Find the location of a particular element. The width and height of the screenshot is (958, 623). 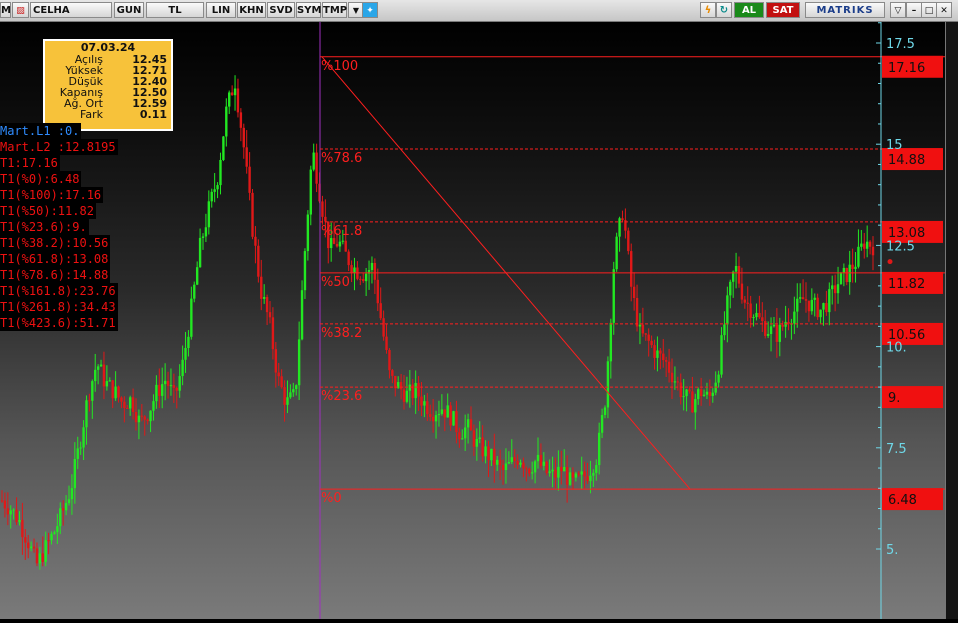

collapse-icon: ▽ is located at coordinates (898, 10).